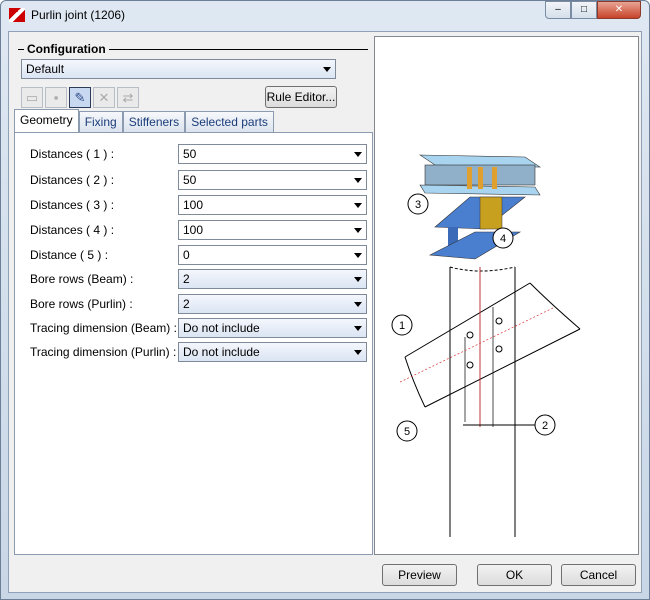  Describe the element at coordinates (480, 207) in the screenshot. I see `isometric-joint-illustration` at that location.